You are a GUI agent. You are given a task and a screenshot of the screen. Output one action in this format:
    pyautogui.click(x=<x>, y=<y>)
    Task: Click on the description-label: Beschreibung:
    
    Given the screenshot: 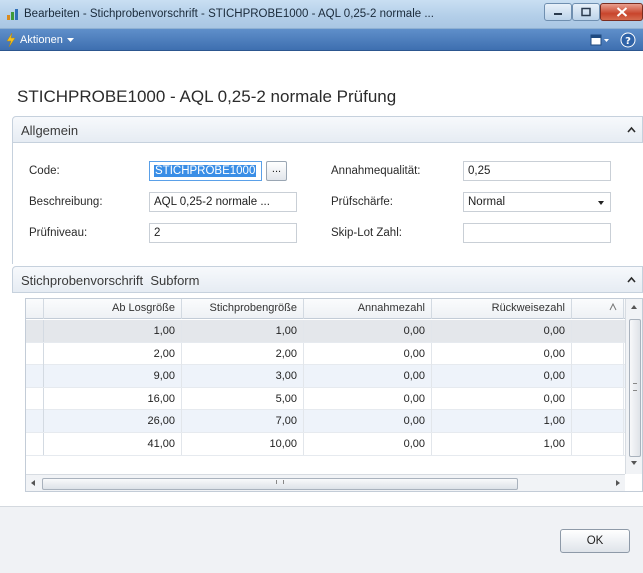 What is the action you would take?
    pyautogui.click(x=66, y=202)
    